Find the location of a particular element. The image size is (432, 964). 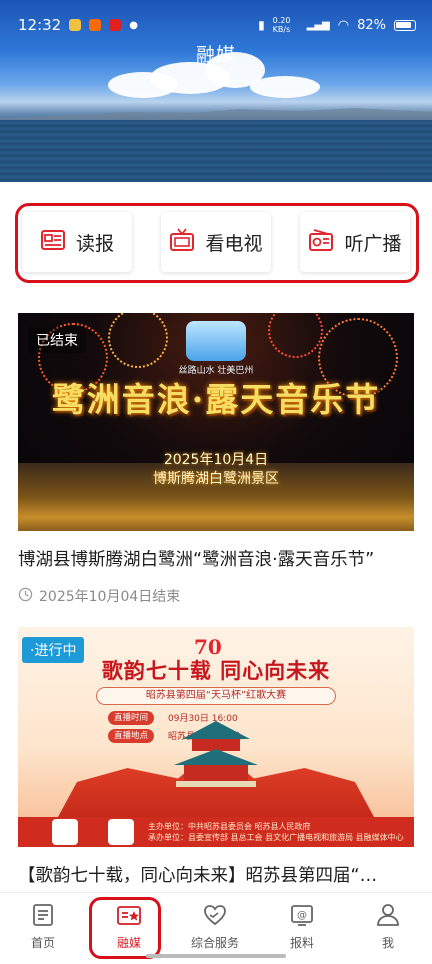

nav-label: 报料 is located at coordinates (301, 943).